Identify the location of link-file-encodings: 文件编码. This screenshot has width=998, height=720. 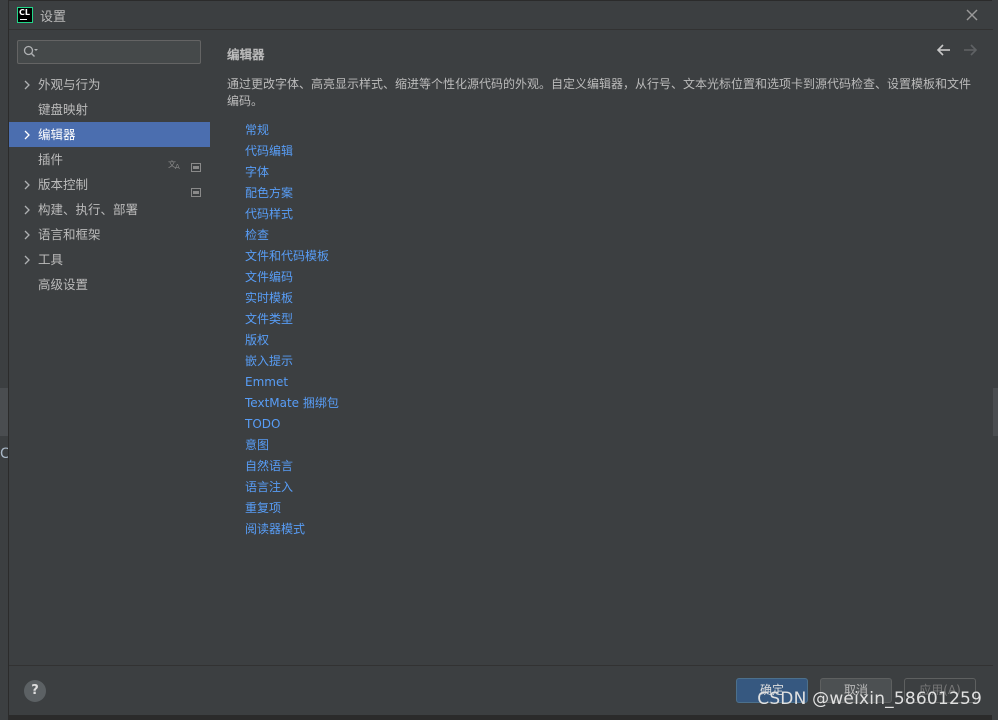
(292, 277).